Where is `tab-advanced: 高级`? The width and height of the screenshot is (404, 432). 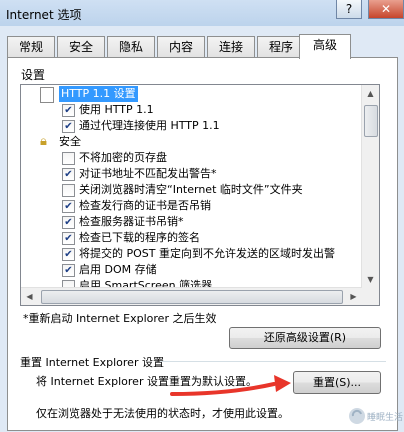
tab-advanced: 高级 is located at coordinates (325, 46).